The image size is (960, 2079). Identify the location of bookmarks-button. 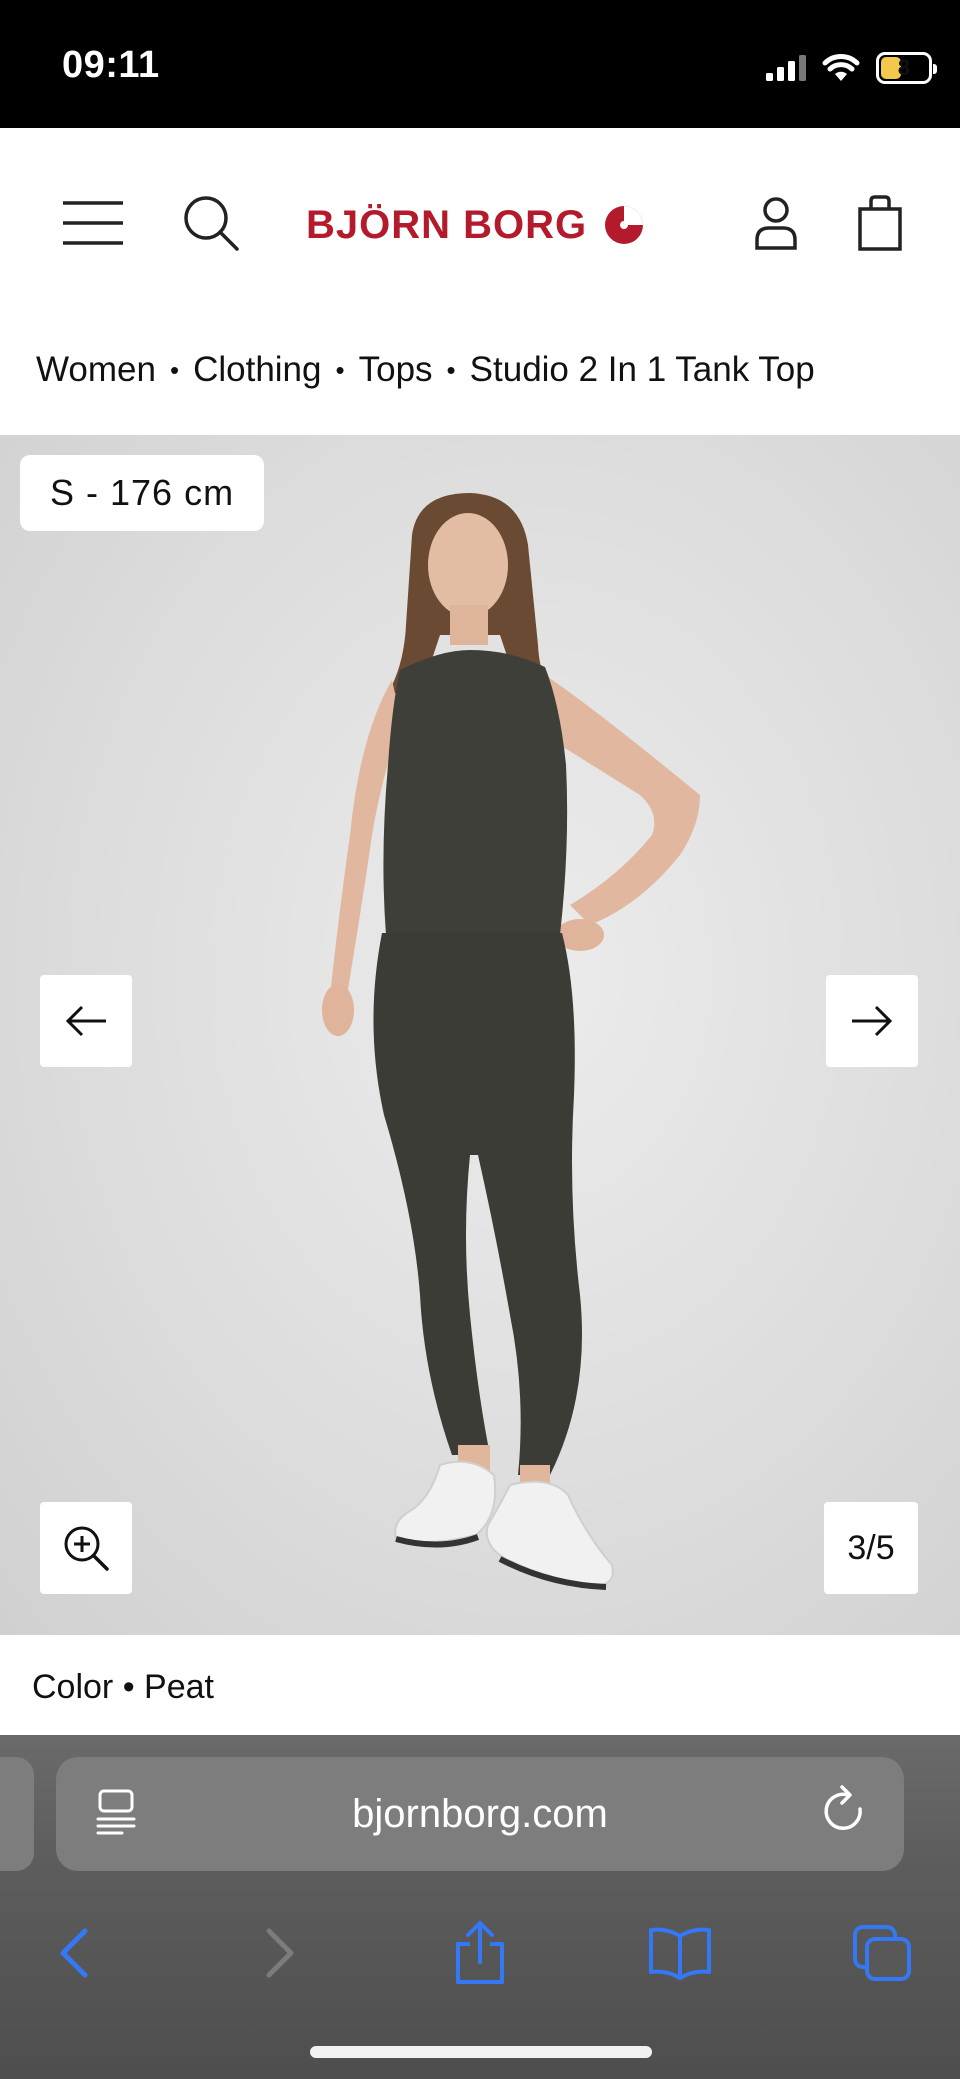
(680, 1953).